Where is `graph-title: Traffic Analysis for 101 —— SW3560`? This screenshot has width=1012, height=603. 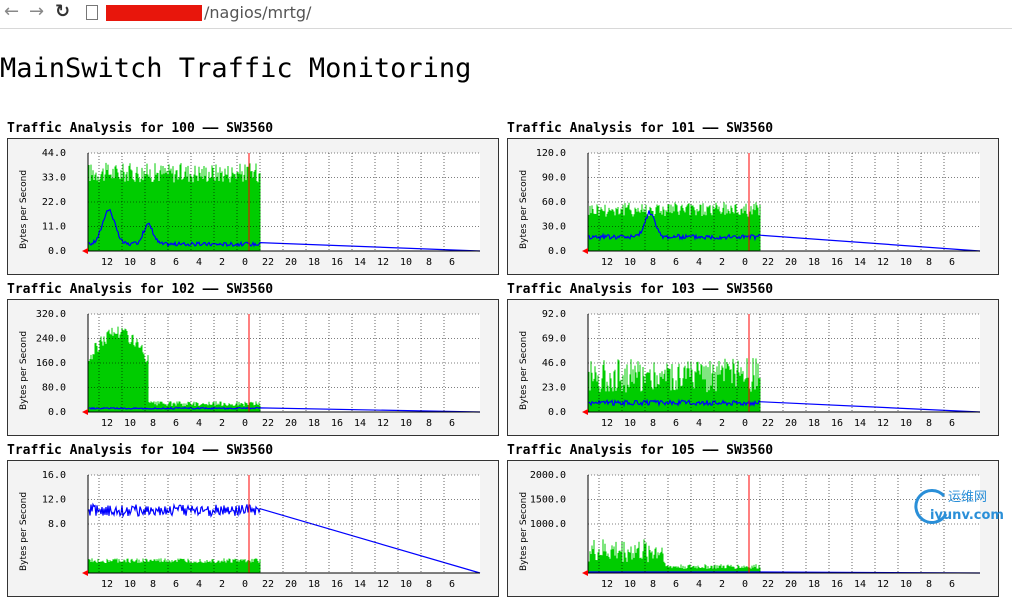
graph-title: Traffic Analysis for 101 —— SW3560 is located at coordinates (640, 128).